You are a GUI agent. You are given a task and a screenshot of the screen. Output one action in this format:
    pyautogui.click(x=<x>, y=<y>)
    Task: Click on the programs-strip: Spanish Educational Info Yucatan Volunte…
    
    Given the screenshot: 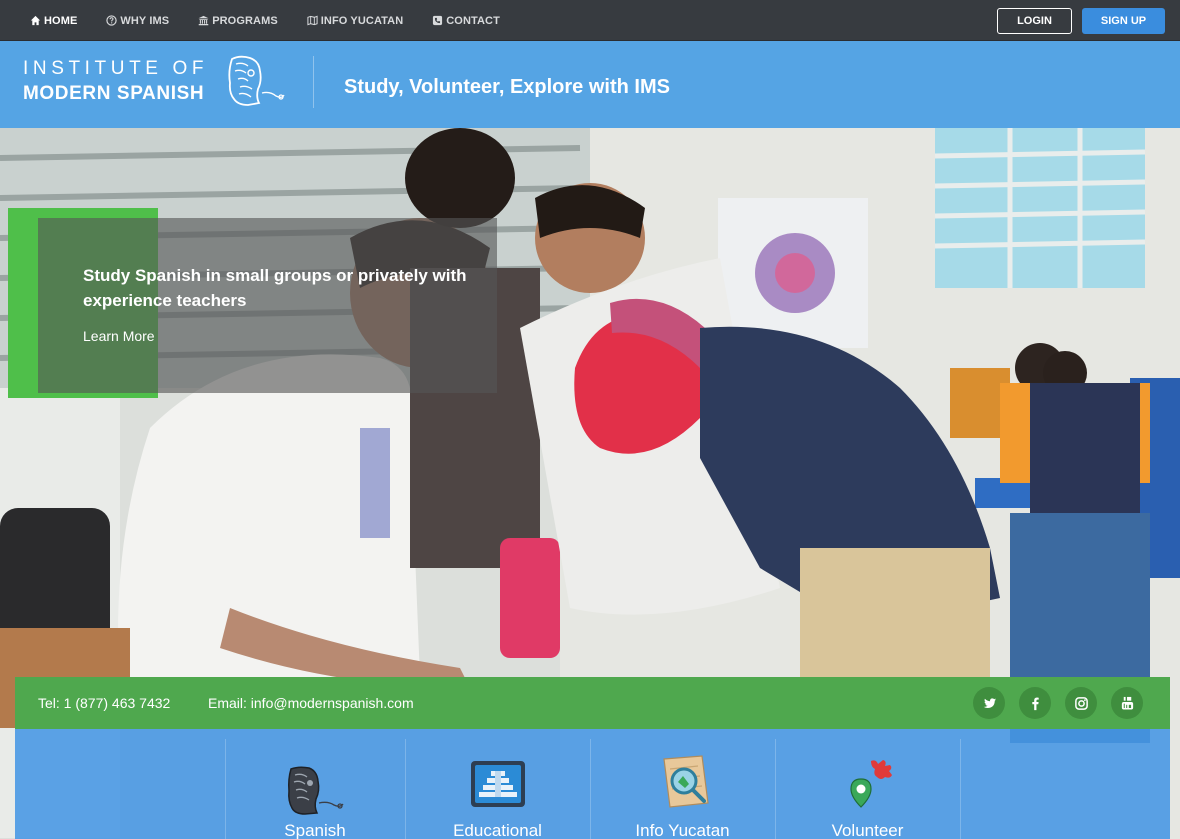 What is the action you would take?
    pyautogui.click(x=592, y=784)
    